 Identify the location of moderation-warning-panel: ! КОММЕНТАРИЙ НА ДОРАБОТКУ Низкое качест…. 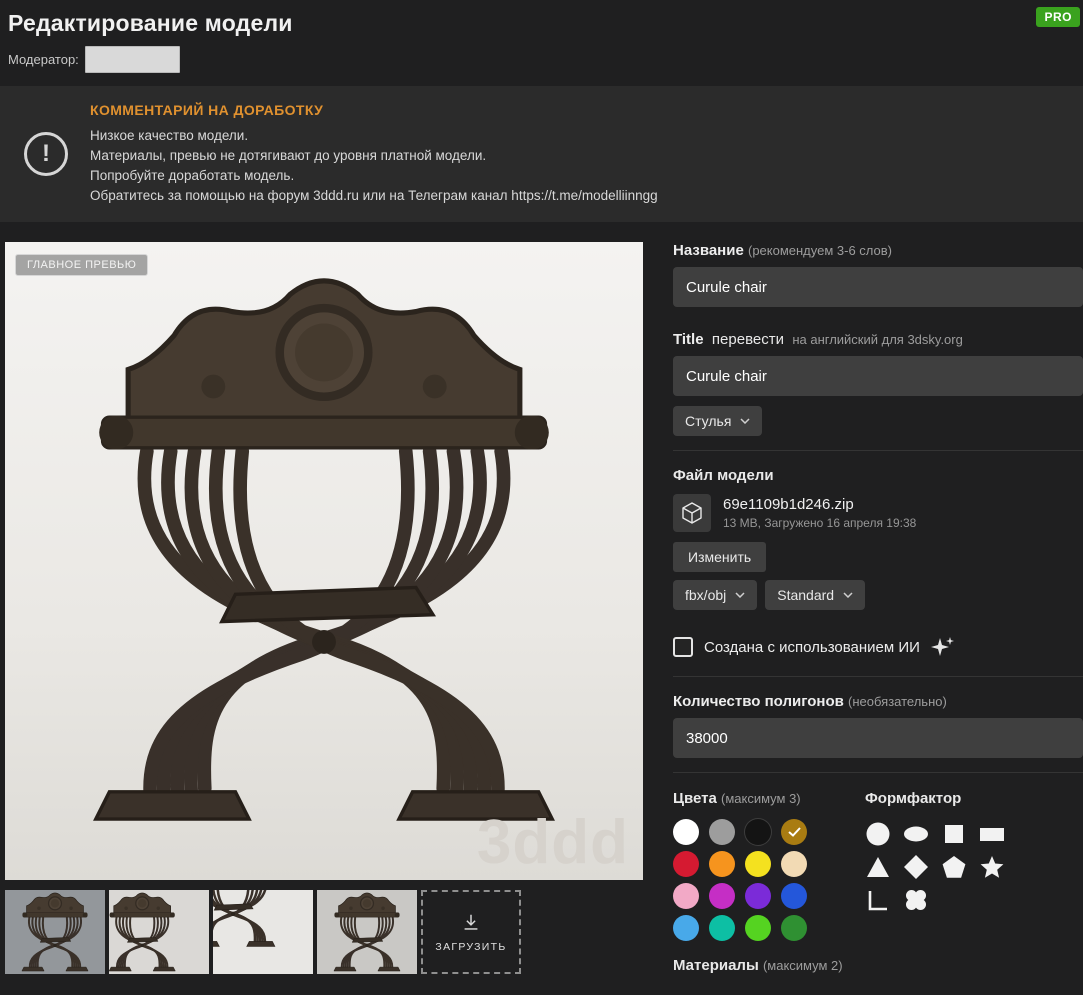
(541, 154).